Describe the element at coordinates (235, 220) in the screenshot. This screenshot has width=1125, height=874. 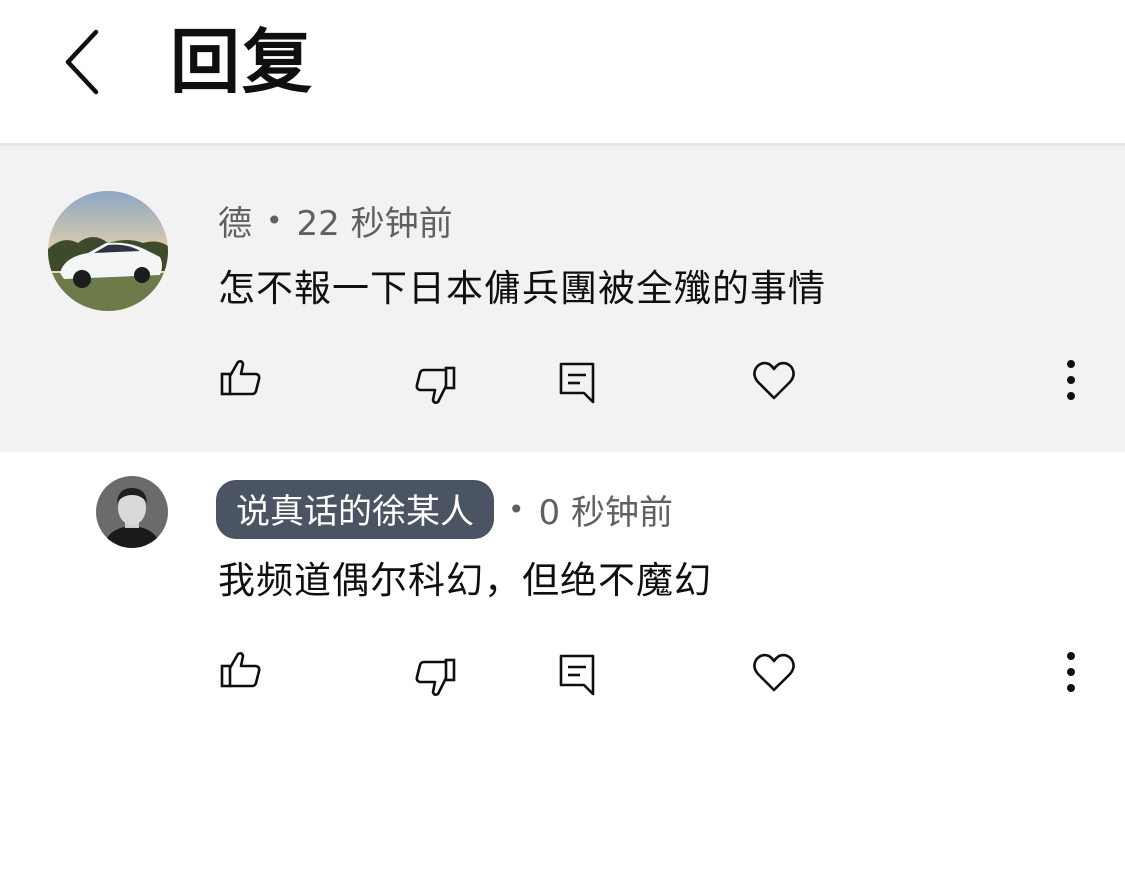
I see `author-name: 德` at that location.